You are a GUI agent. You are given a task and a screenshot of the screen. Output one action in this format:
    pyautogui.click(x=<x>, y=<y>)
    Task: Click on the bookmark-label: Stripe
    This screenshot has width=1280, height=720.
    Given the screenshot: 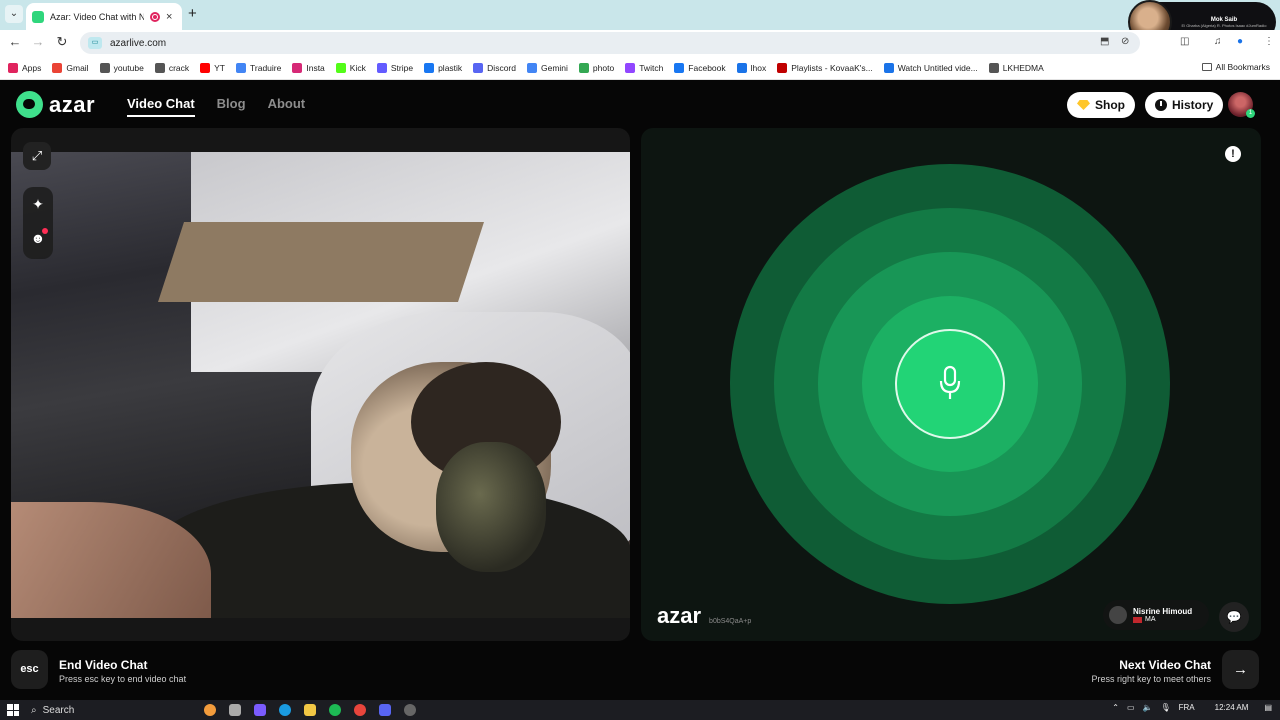 What is the action you would take?
    pyautogui.click(x=402, y=68)
    